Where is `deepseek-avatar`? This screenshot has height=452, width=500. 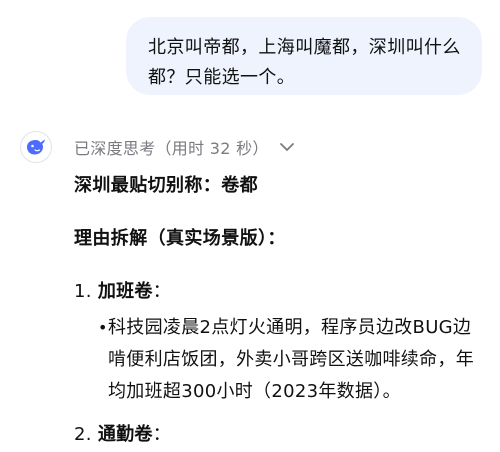
deepseek-avatar is located at coordinates (36, 147).